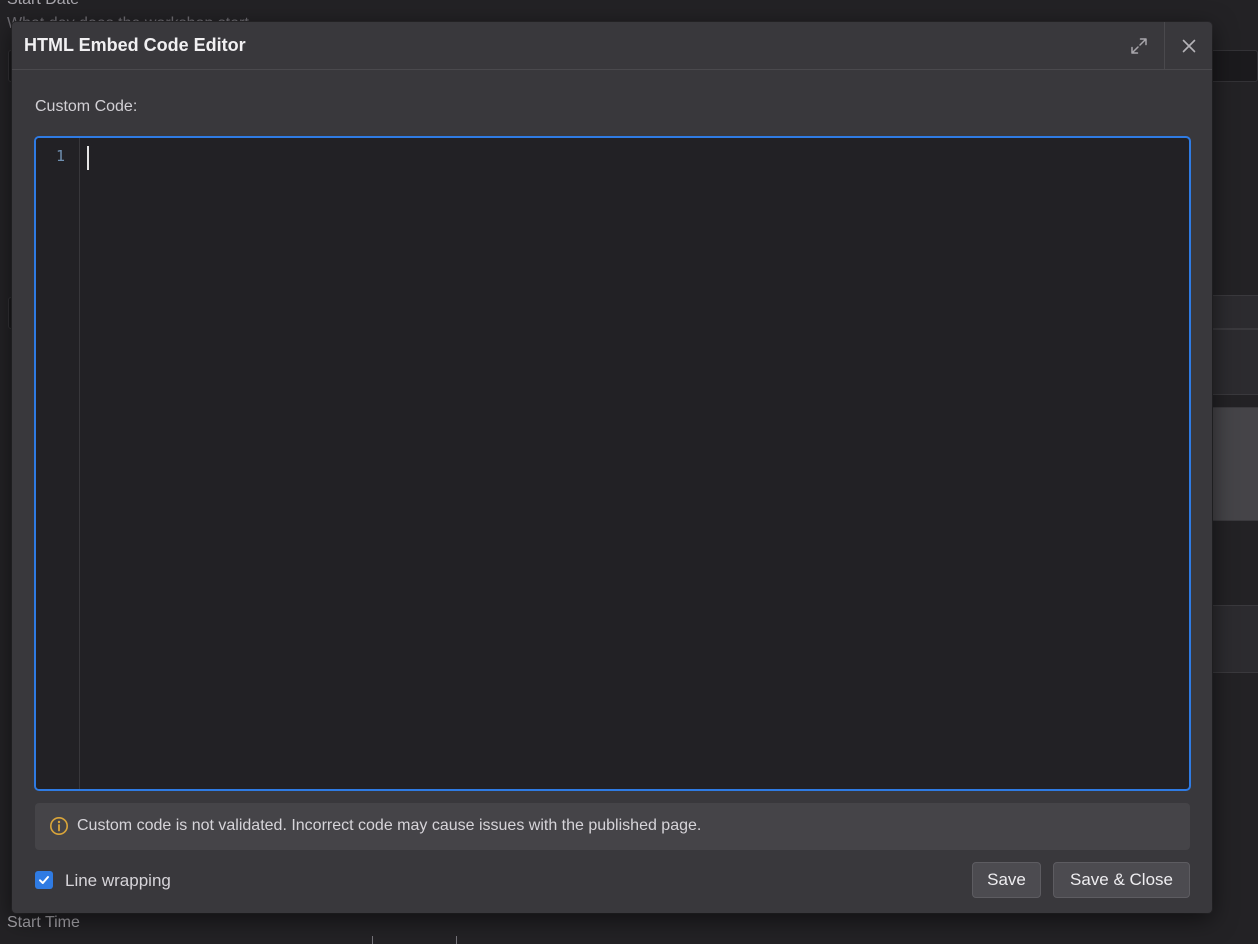  I want to click on expand-button, so click(1139, 46).